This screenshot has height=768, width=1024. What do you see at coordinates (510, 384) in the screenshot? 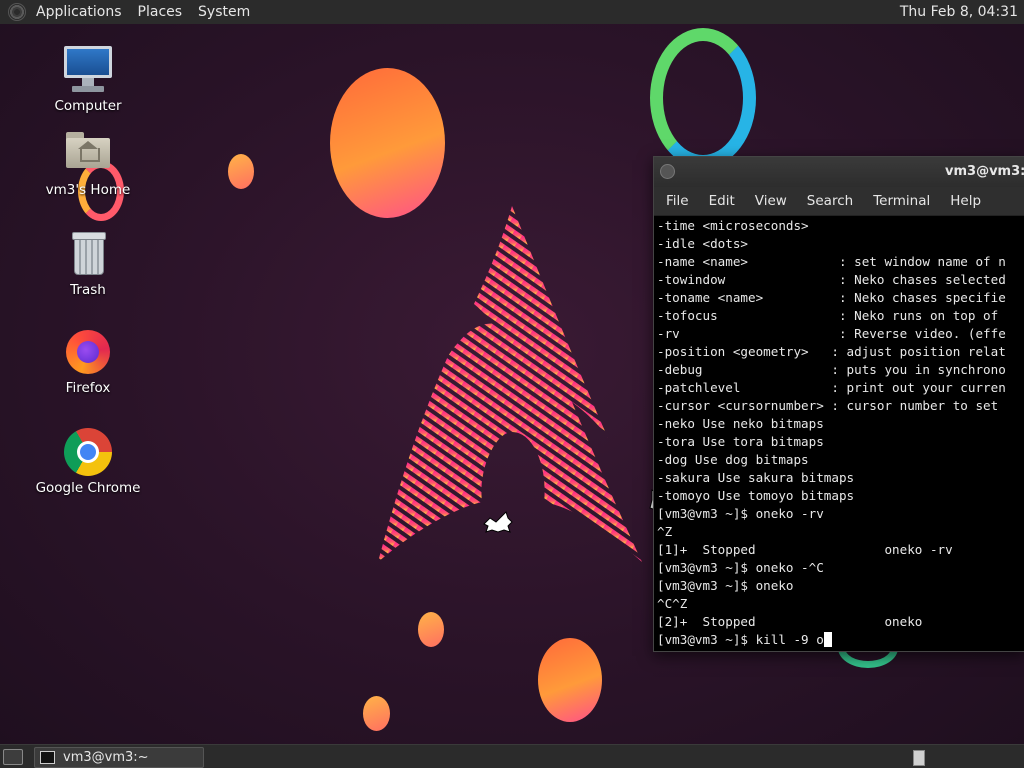
I see `arch-logo-icon` at bounding box center [510, 384].